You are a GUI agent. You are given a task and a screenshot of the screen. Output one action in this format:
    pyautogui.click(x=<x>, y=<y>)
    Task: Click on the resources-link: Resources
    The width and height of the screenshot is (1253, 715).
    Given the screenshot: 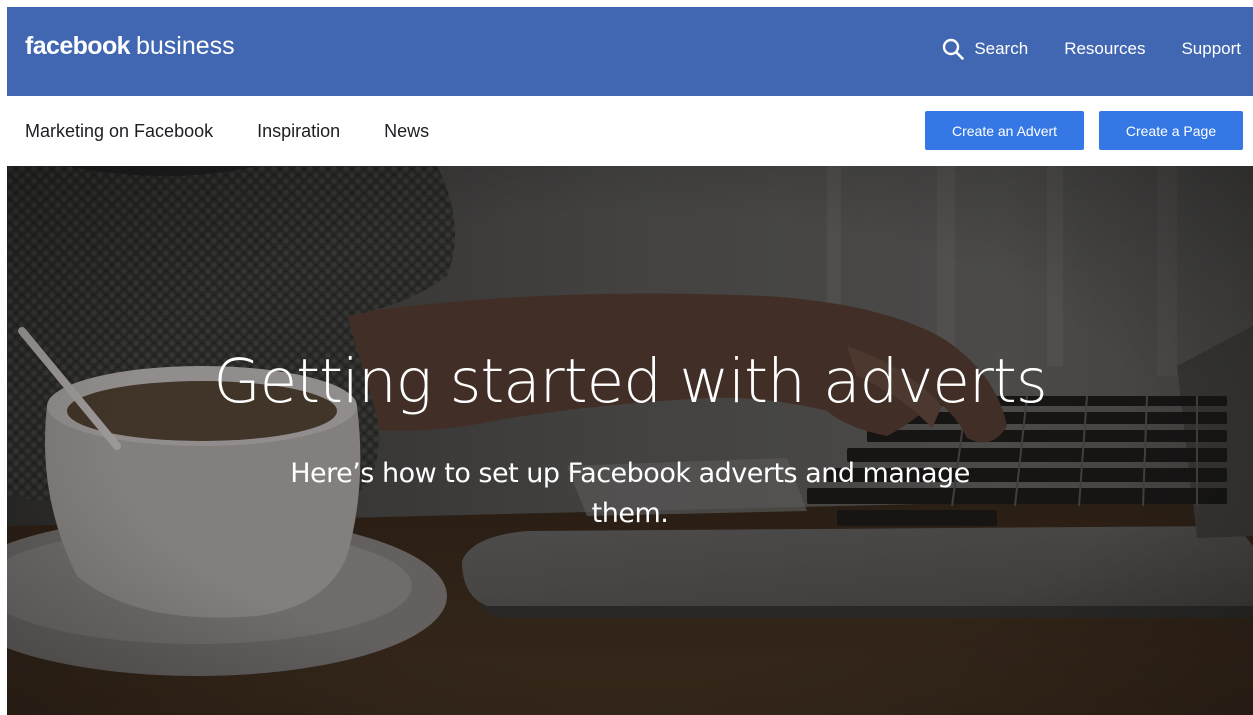 What is the action you would take?
    pyautogui.click(x=1104, y=49)
    